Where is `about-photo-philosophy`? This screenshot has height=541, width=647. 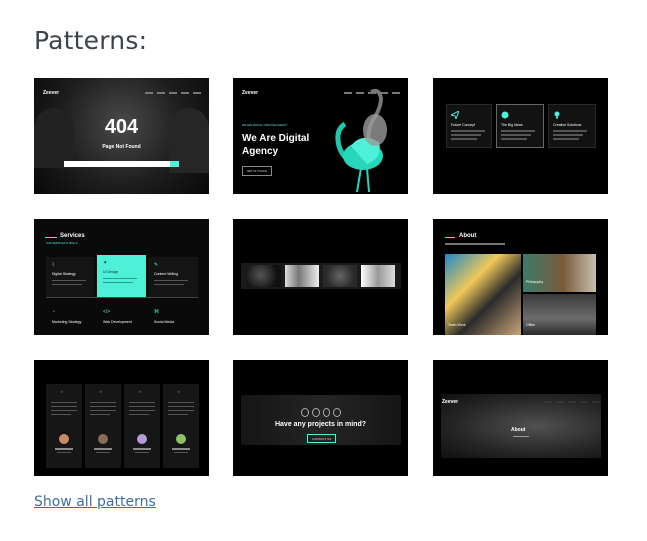
about-photo-philosophy is located at coordinates (559, 273).